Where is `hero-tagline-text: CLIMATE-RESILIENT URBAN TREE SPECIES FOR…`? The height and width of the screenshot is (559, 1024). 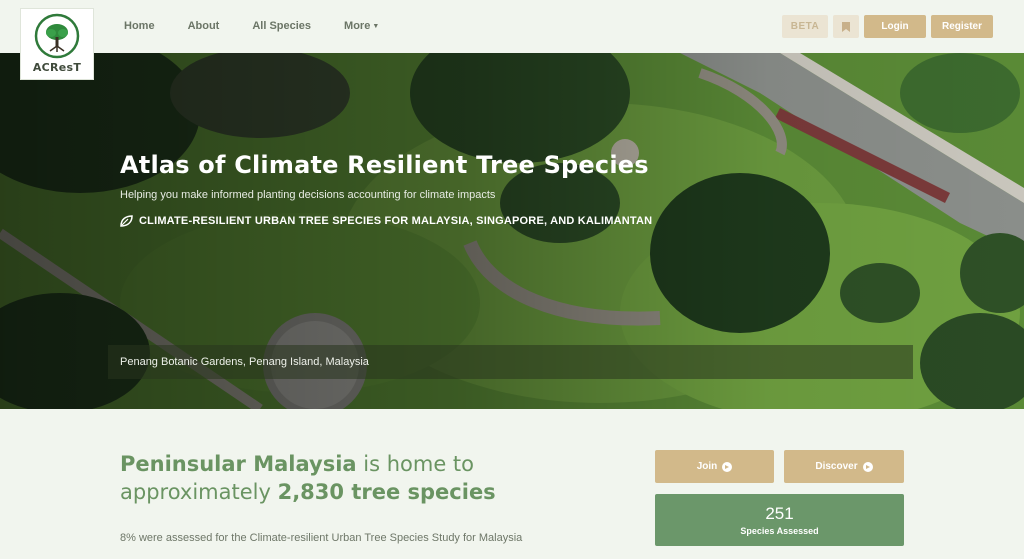
hero-tagline-text: CLIMATE-RESILIENT URBAN TREE SPECIES FOR… is located at coordinates (396, 221).